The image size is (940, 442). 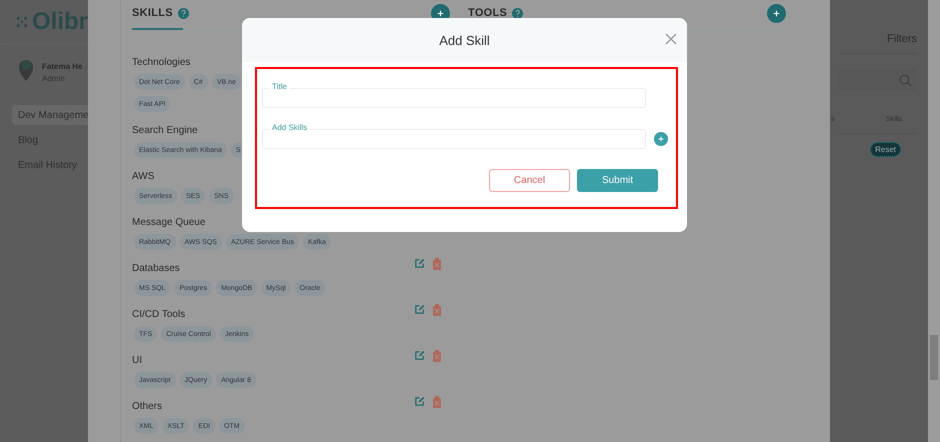 What do you see at coordinates (671, 39) in the screenshot?
I see `close-button` at bounding box center [671, 39].